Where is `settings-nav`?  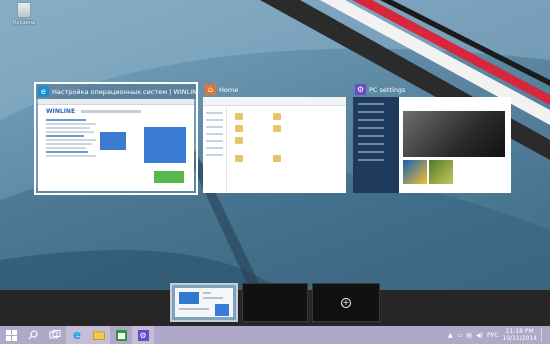
settings-nav is located at coordinates (376, 145).